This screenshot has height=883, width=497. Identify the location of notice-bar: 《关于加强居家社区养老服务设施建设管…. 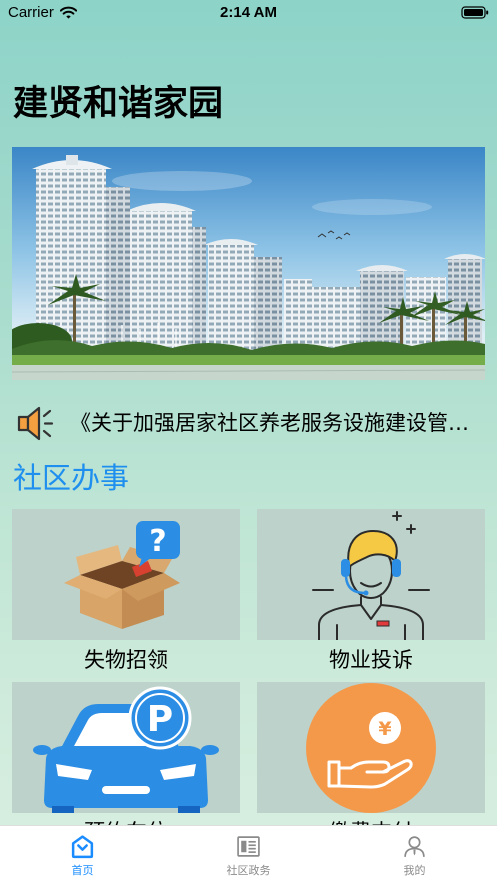
(250, 423).